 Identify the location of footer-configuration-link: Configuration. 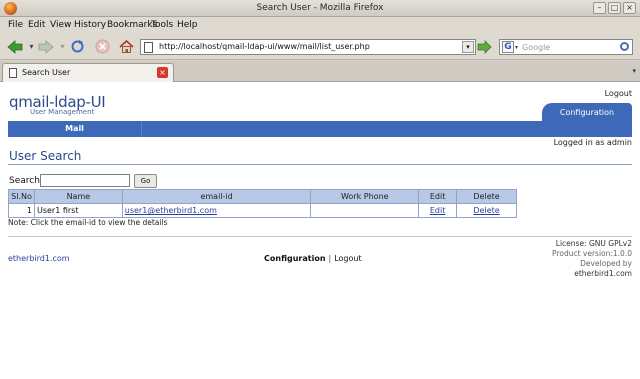
(295, 258).